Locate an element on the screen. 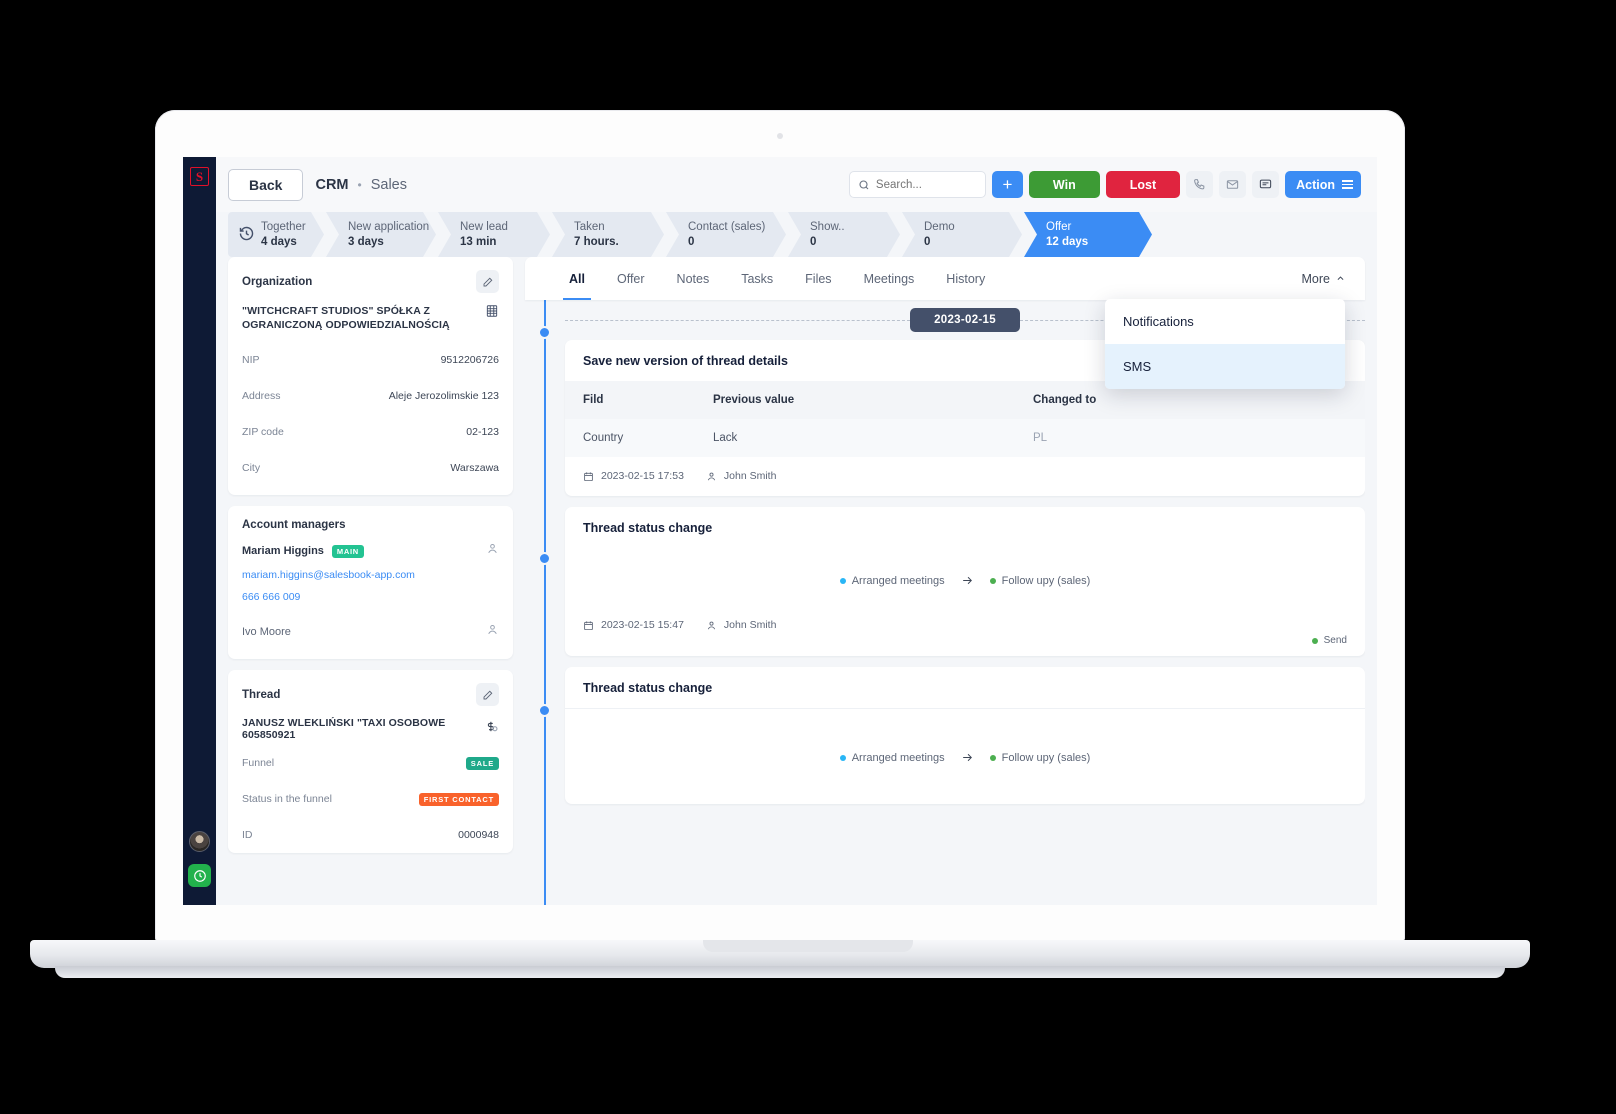 This screenshot has height=1114, width=1616. tab-files: Files is located at coordinates (818, 278).